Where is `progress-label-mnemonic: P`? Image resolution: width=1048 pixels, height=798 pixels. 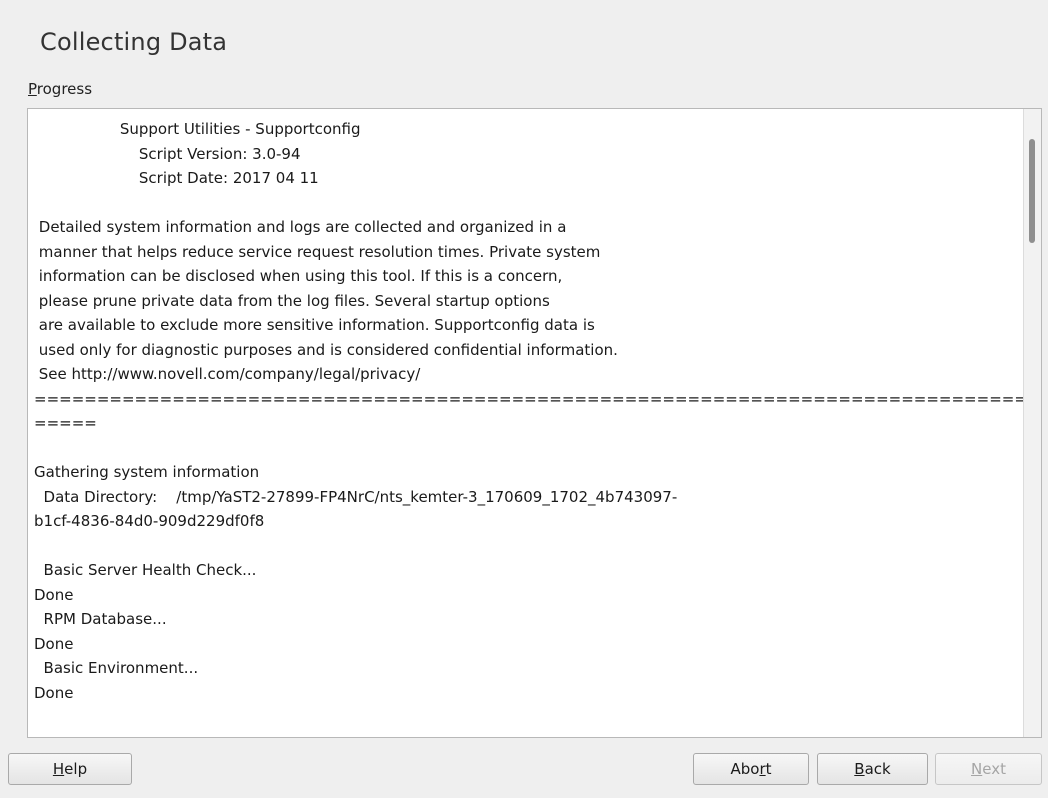
progress-label-mnemonic: P is located at coordinates (32, 89).